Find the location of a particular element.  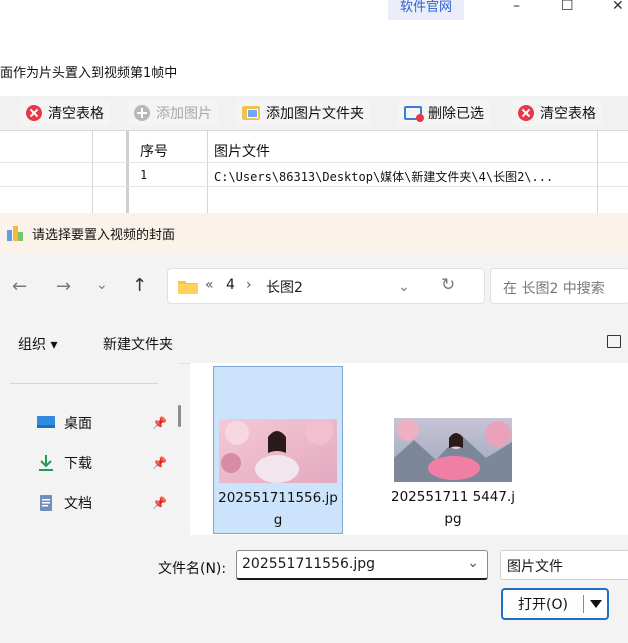

table-cell-index: 1 is located at coordinates (143, 175).